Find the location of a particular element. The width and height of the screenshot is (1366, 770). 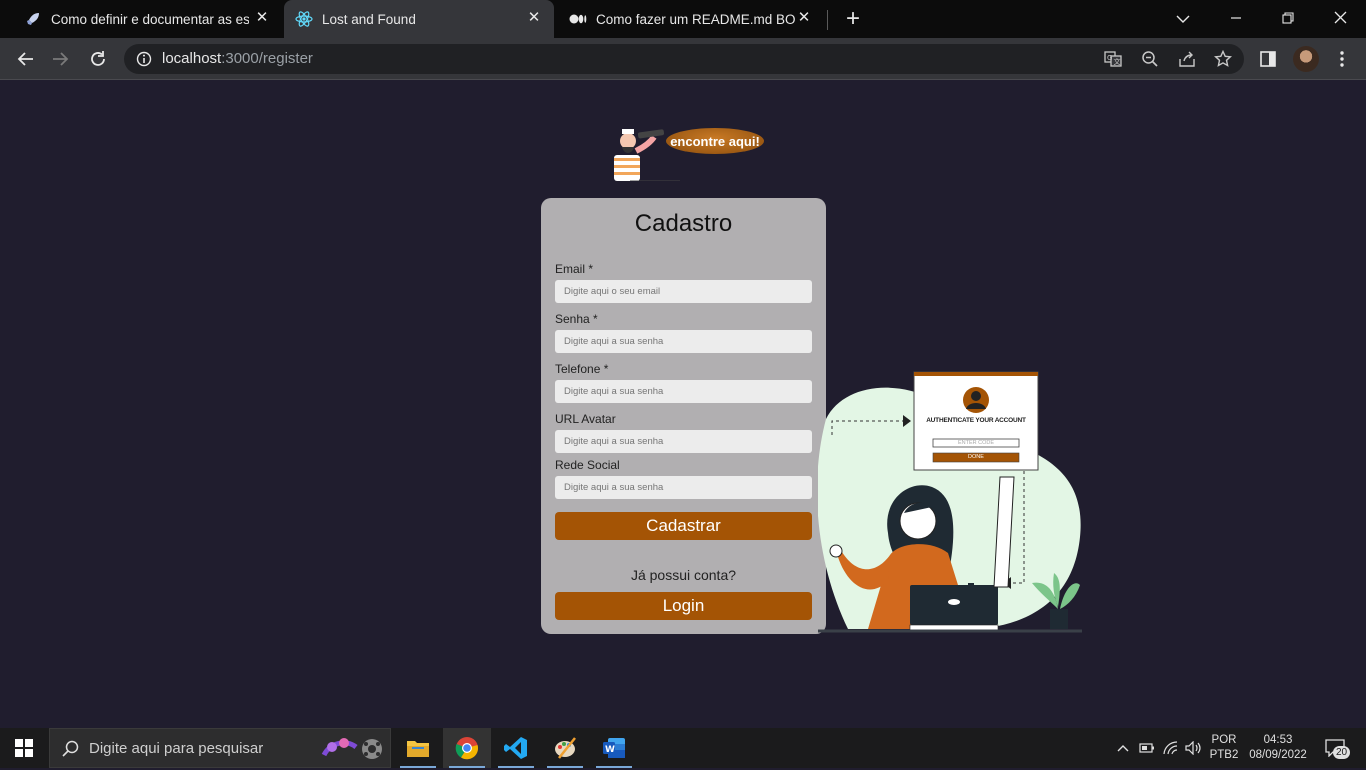

minimize-button is located at coordinates (1236, 19).